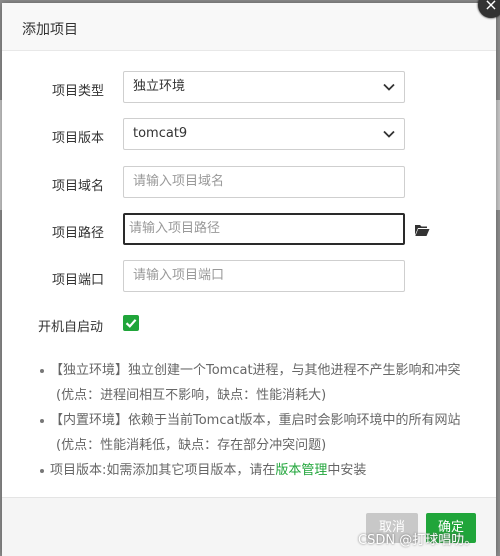 The image size is (500, 556). I want to click on note-builtin-env: 【内置环境】依赖于当前Tomcat版本，重启时会影响环境中的所有网站, so click(255, 420).